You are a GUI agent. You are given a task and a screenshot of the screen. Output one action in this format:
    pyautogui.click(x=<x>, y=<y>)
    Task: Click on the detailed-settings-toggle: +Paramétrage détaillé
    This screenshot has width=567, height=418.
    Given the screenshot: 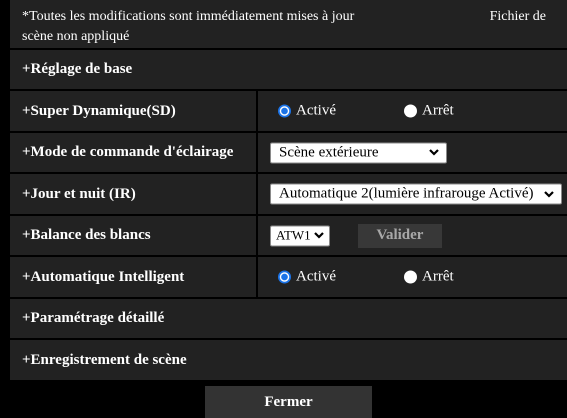 What is the action you would take?
    pyautogui.click(x=288, y=318)
    